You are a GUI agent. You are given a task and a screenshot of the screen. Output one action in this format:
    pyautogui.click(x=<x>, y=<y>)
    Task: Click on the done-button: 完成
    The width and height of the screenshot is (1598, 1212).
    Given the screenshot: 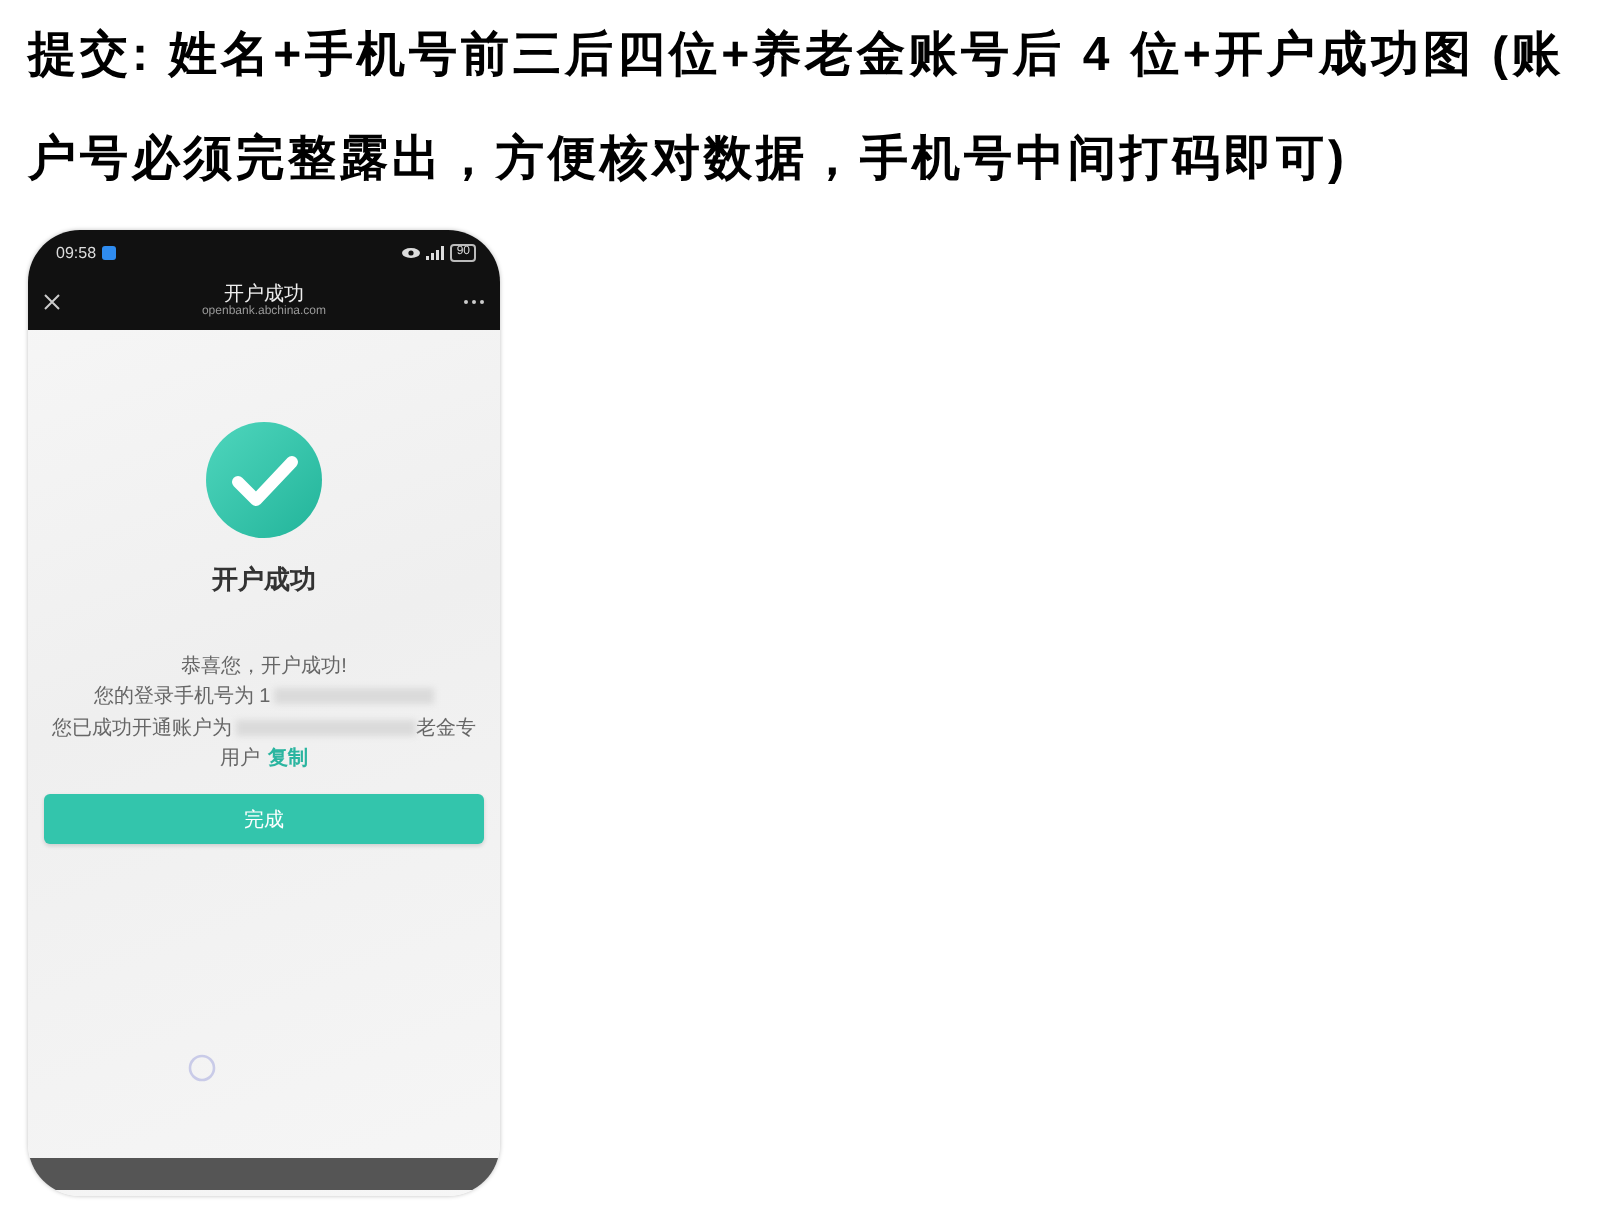 What is the action you would take?
    pyautogui.click(x=264, y=819)
    